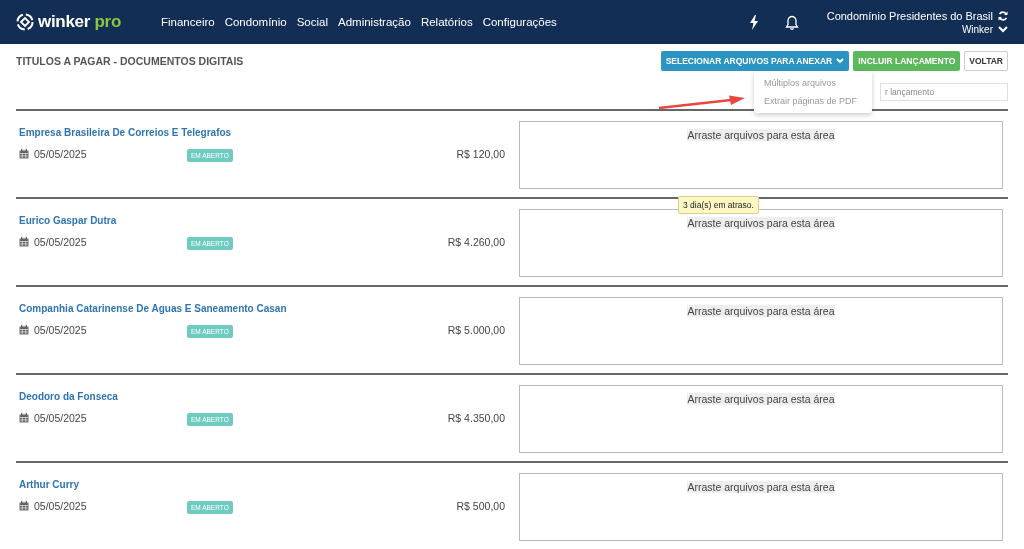 The height and width of the screenshot is (549, 1024). Describe the element at coordinates (791, 22) in the screenshot. I see `bell-icon` at that location.